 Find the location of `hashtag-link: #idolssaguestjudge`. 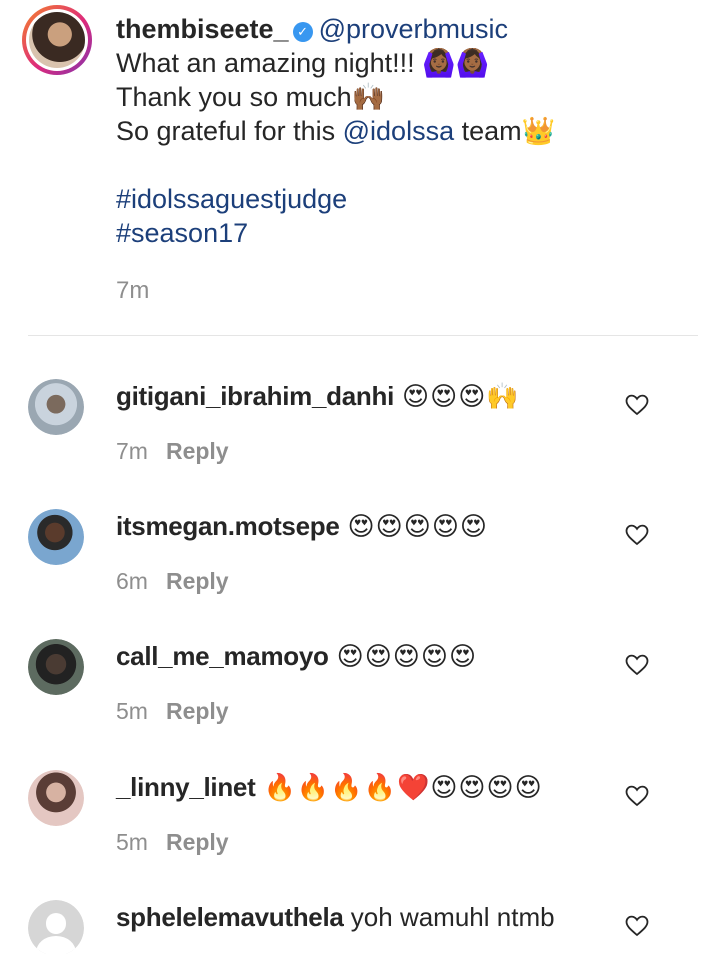

hashtag-link: #idolssaguestjudge is located at coordinates (231, 199).